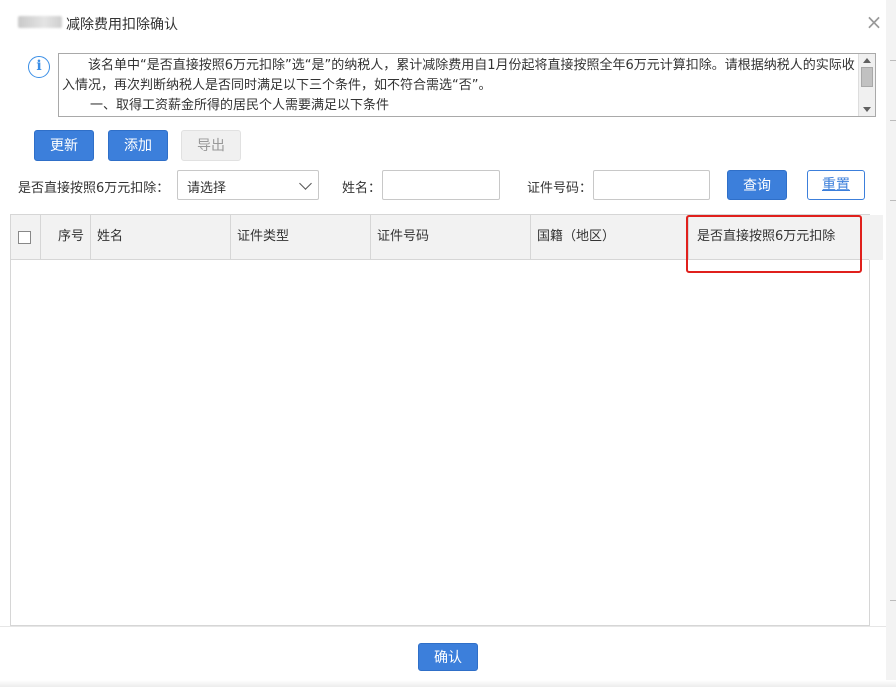 Image resolution: width=896 pixels, height=687 pixels. I want to click on chevron-down-icon, so click(305, 183).